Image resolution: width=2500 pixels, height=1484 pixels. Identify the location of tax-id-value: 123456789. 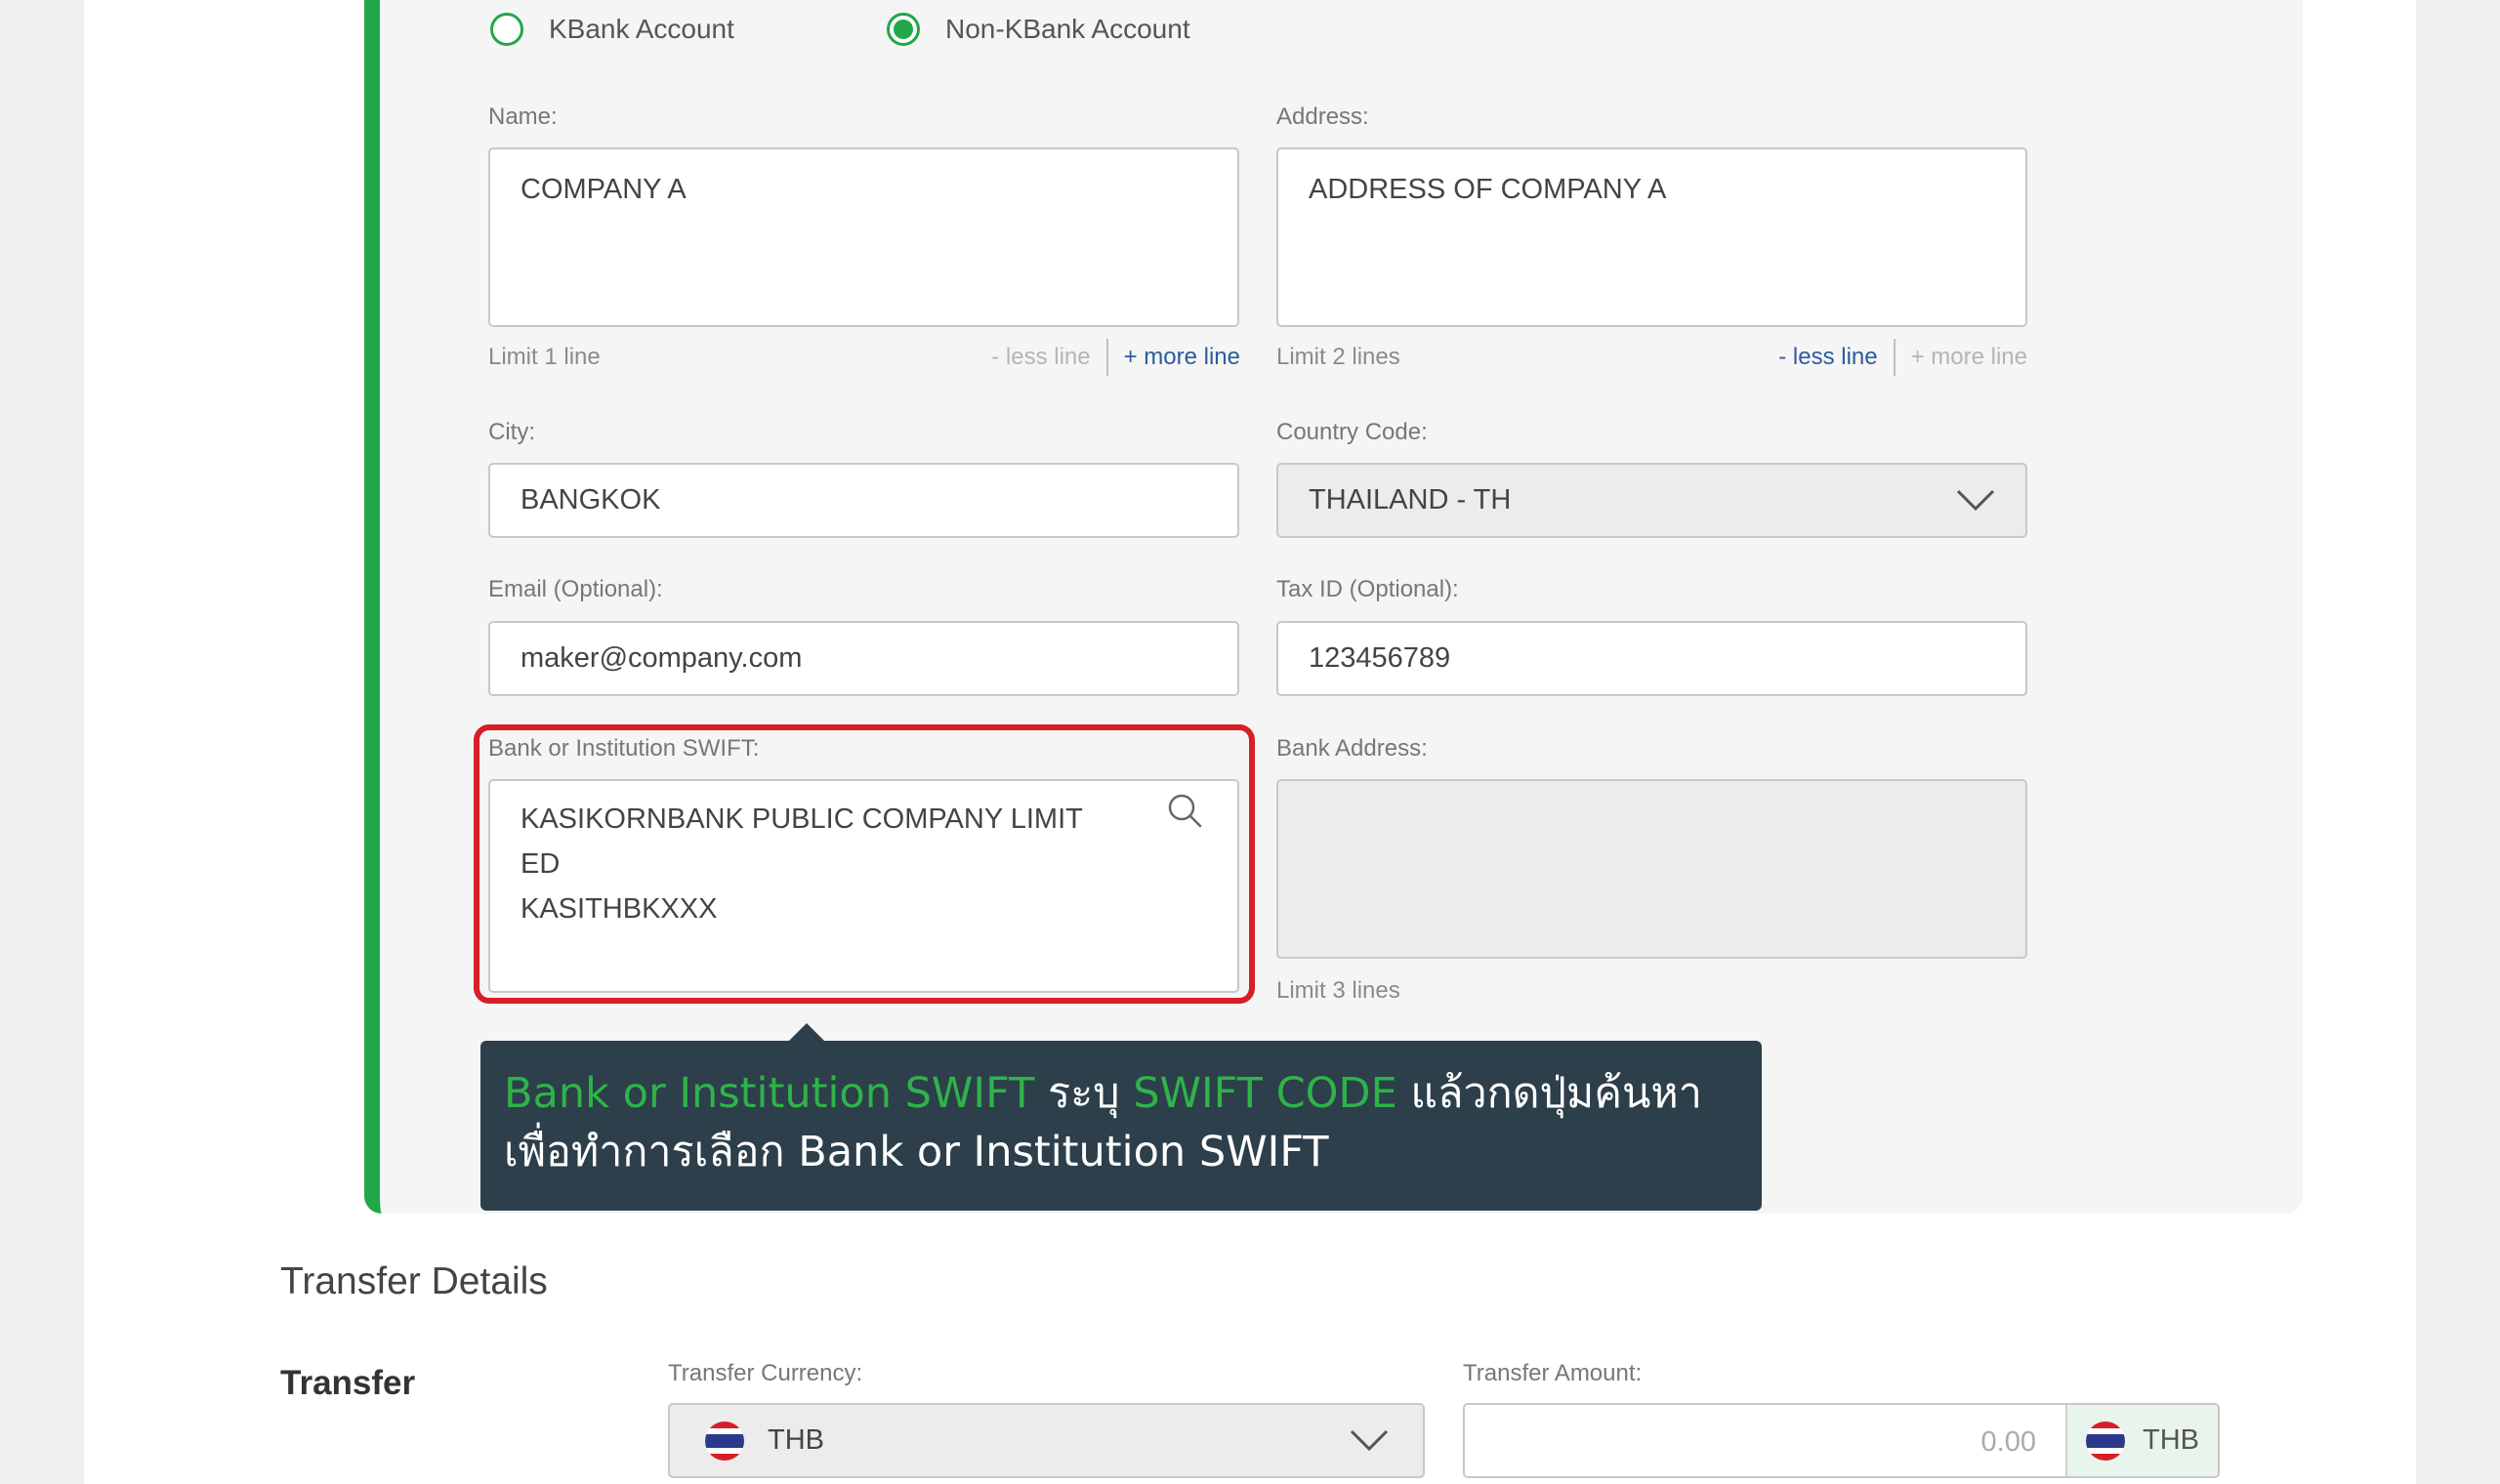
(1380, 658).